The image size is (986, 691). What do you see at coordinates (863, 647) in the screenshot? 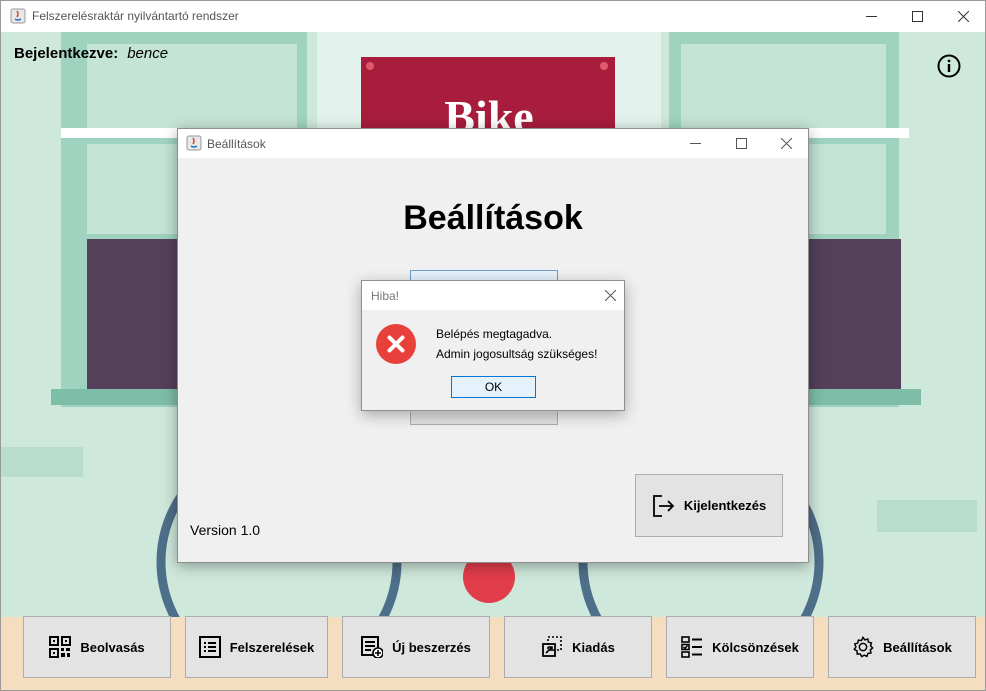
I see `gear-icon` at bounding box center [863, 647].